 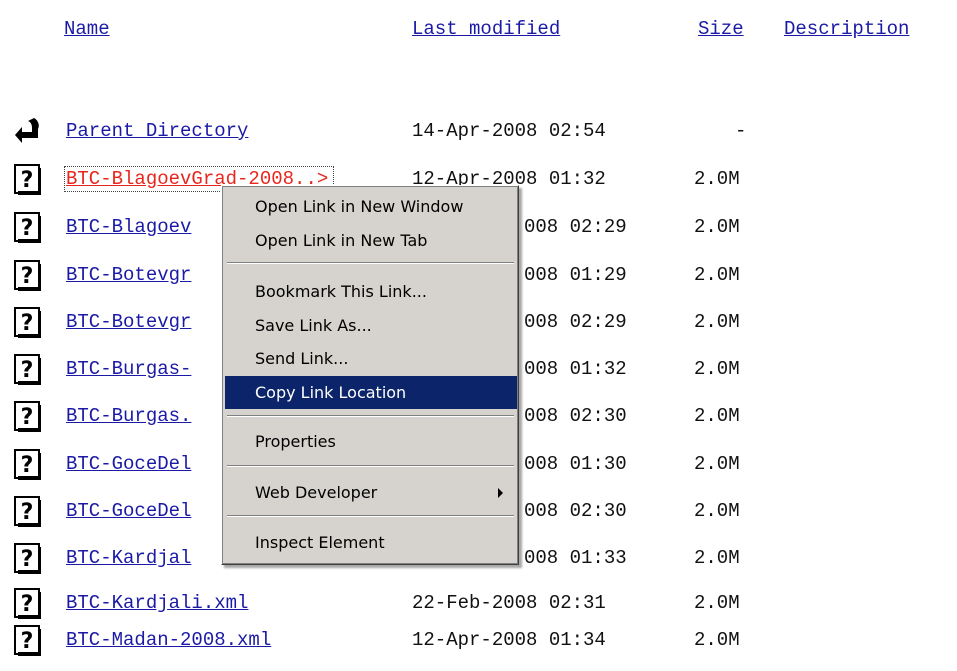 I want to click on file-link: BTC-Blagoev, so click(x=128, y=227).